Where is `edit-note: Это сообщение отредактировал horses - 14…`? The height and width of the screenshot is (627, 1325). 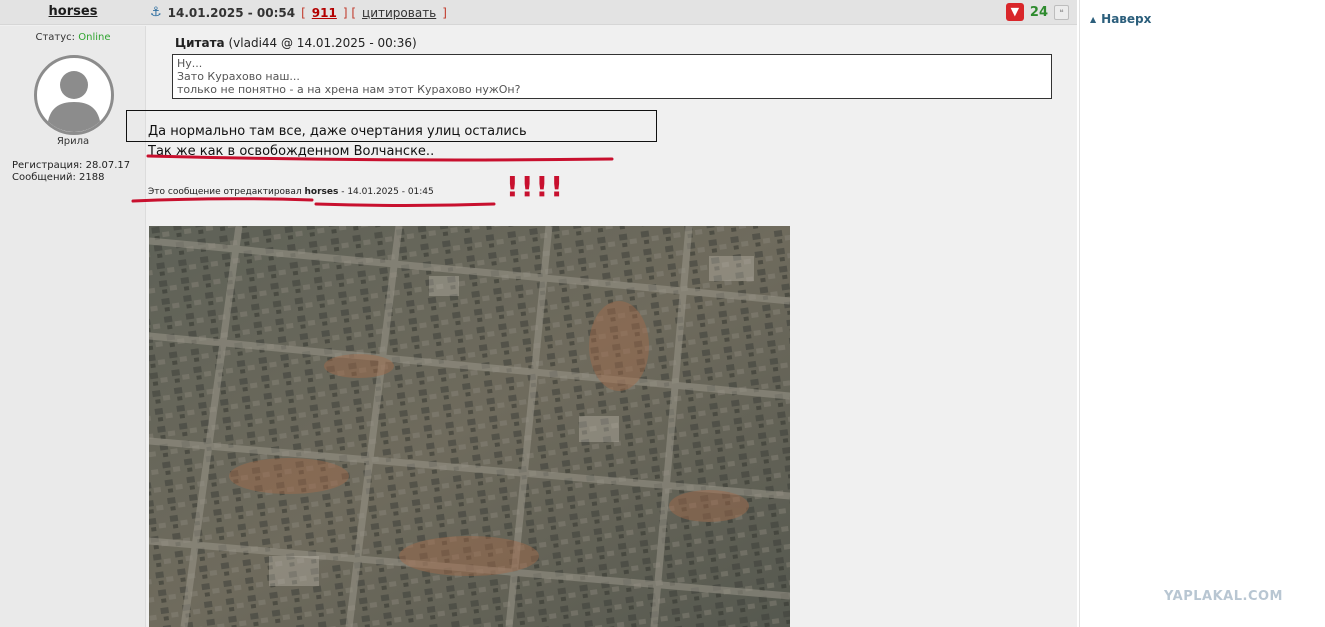
edit-note: Это сообщение отредактировал horses - 14… is located at coordinates (291, 192).